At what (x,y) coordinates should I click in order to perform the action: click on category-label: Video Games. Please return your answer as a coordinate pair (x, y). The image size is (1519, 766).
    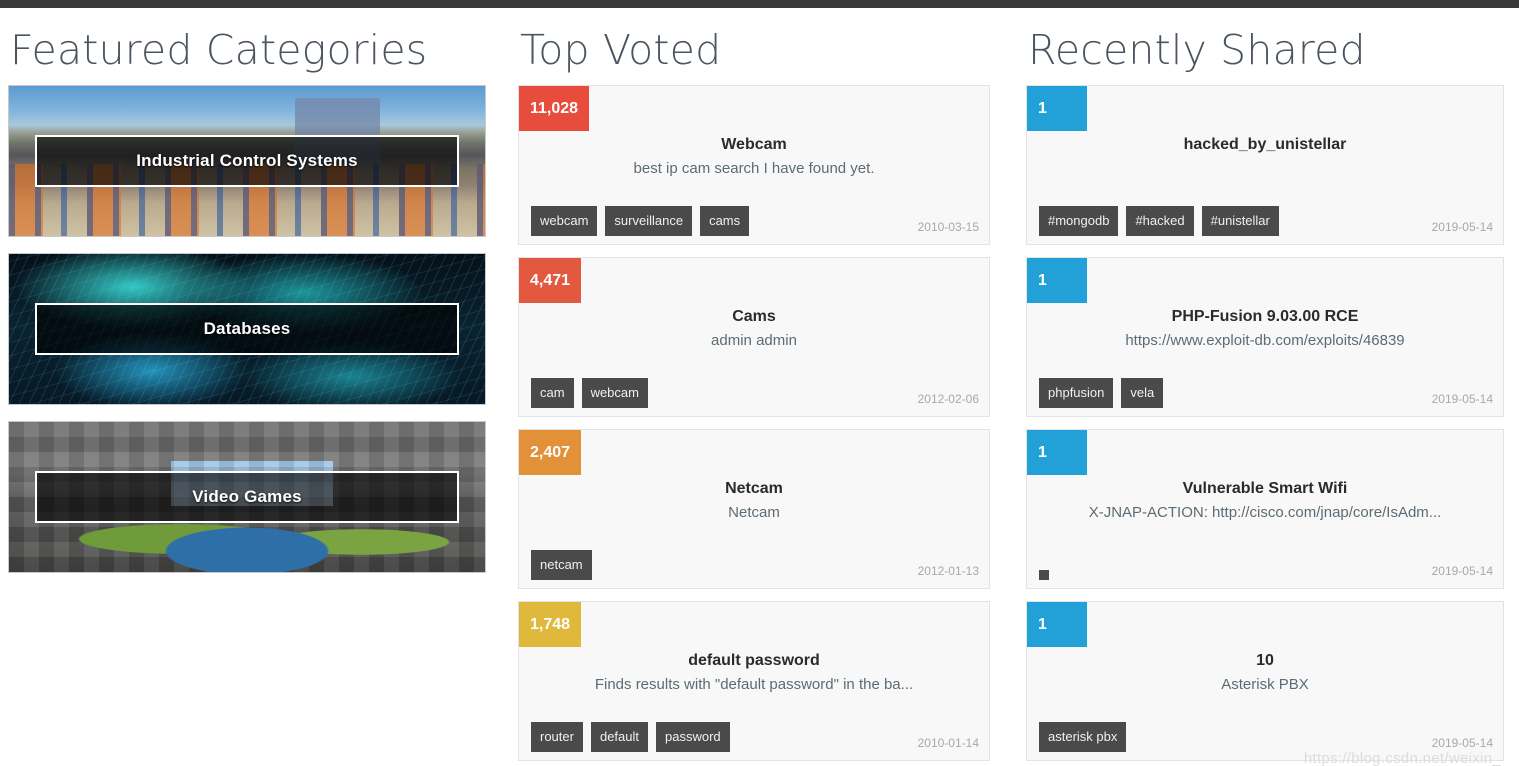
    Looking at the image, I should click on (247, 496).